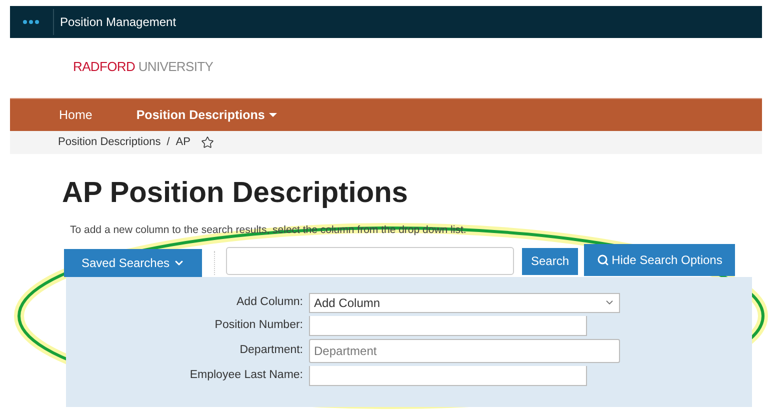  I want to click on breadcrumb-link: Position Descriptions, so click(109, 142).